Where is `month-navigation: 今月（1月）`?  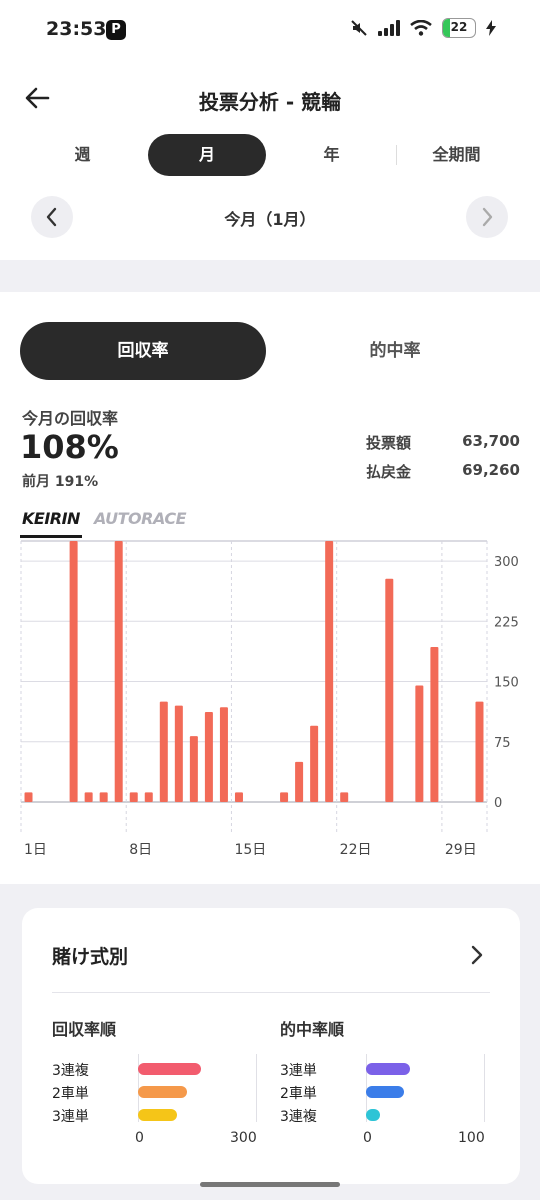
month-navigation: 今月（1月） is located at coordinates (270, 218).